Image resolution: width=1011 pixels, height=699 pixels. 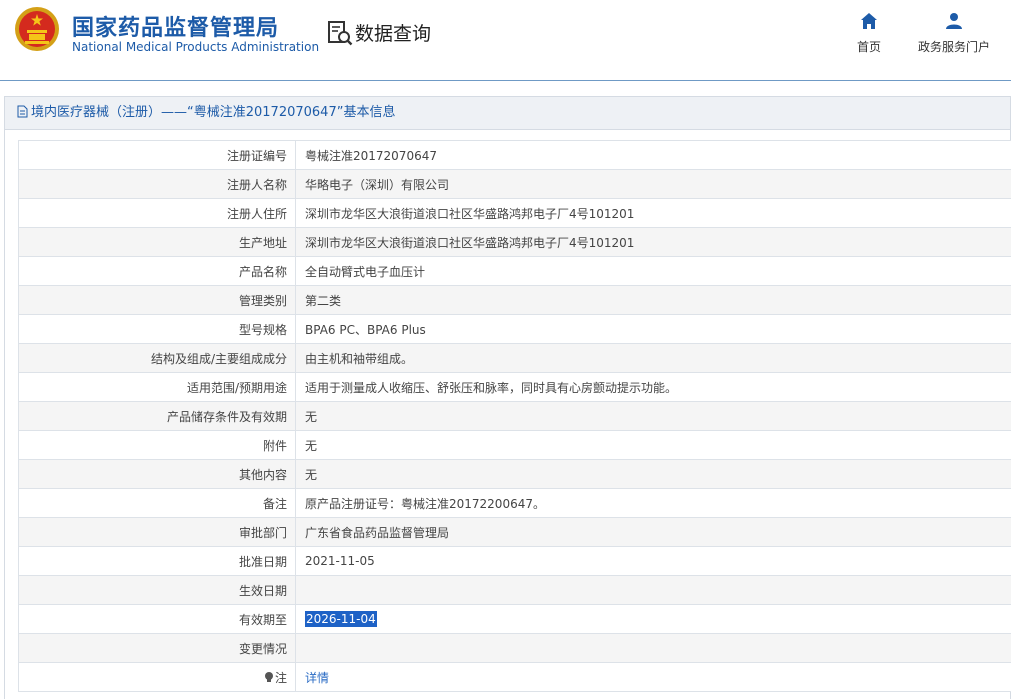 What do you see at coordinates (653, 677) in the screenshot?
I see `row-value-cell: 详情` at bounding box center [653, 677].